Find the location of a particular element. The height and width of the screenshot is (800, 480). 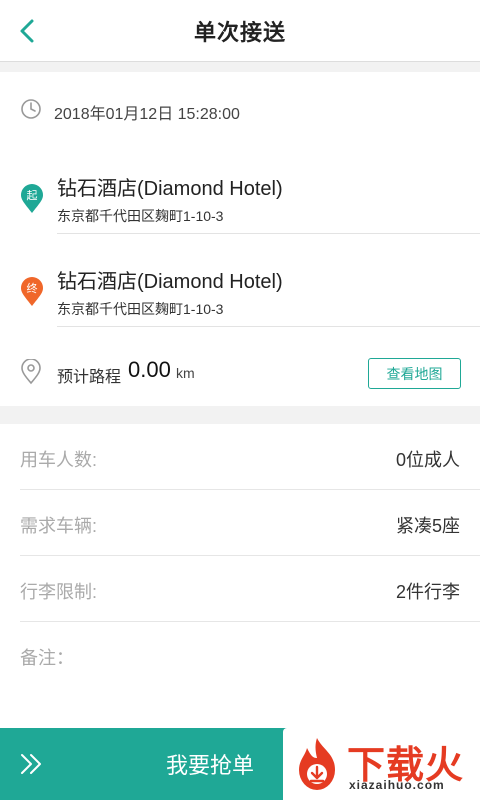

detail-value: 0位成人 is located at coordinates (427, 460).